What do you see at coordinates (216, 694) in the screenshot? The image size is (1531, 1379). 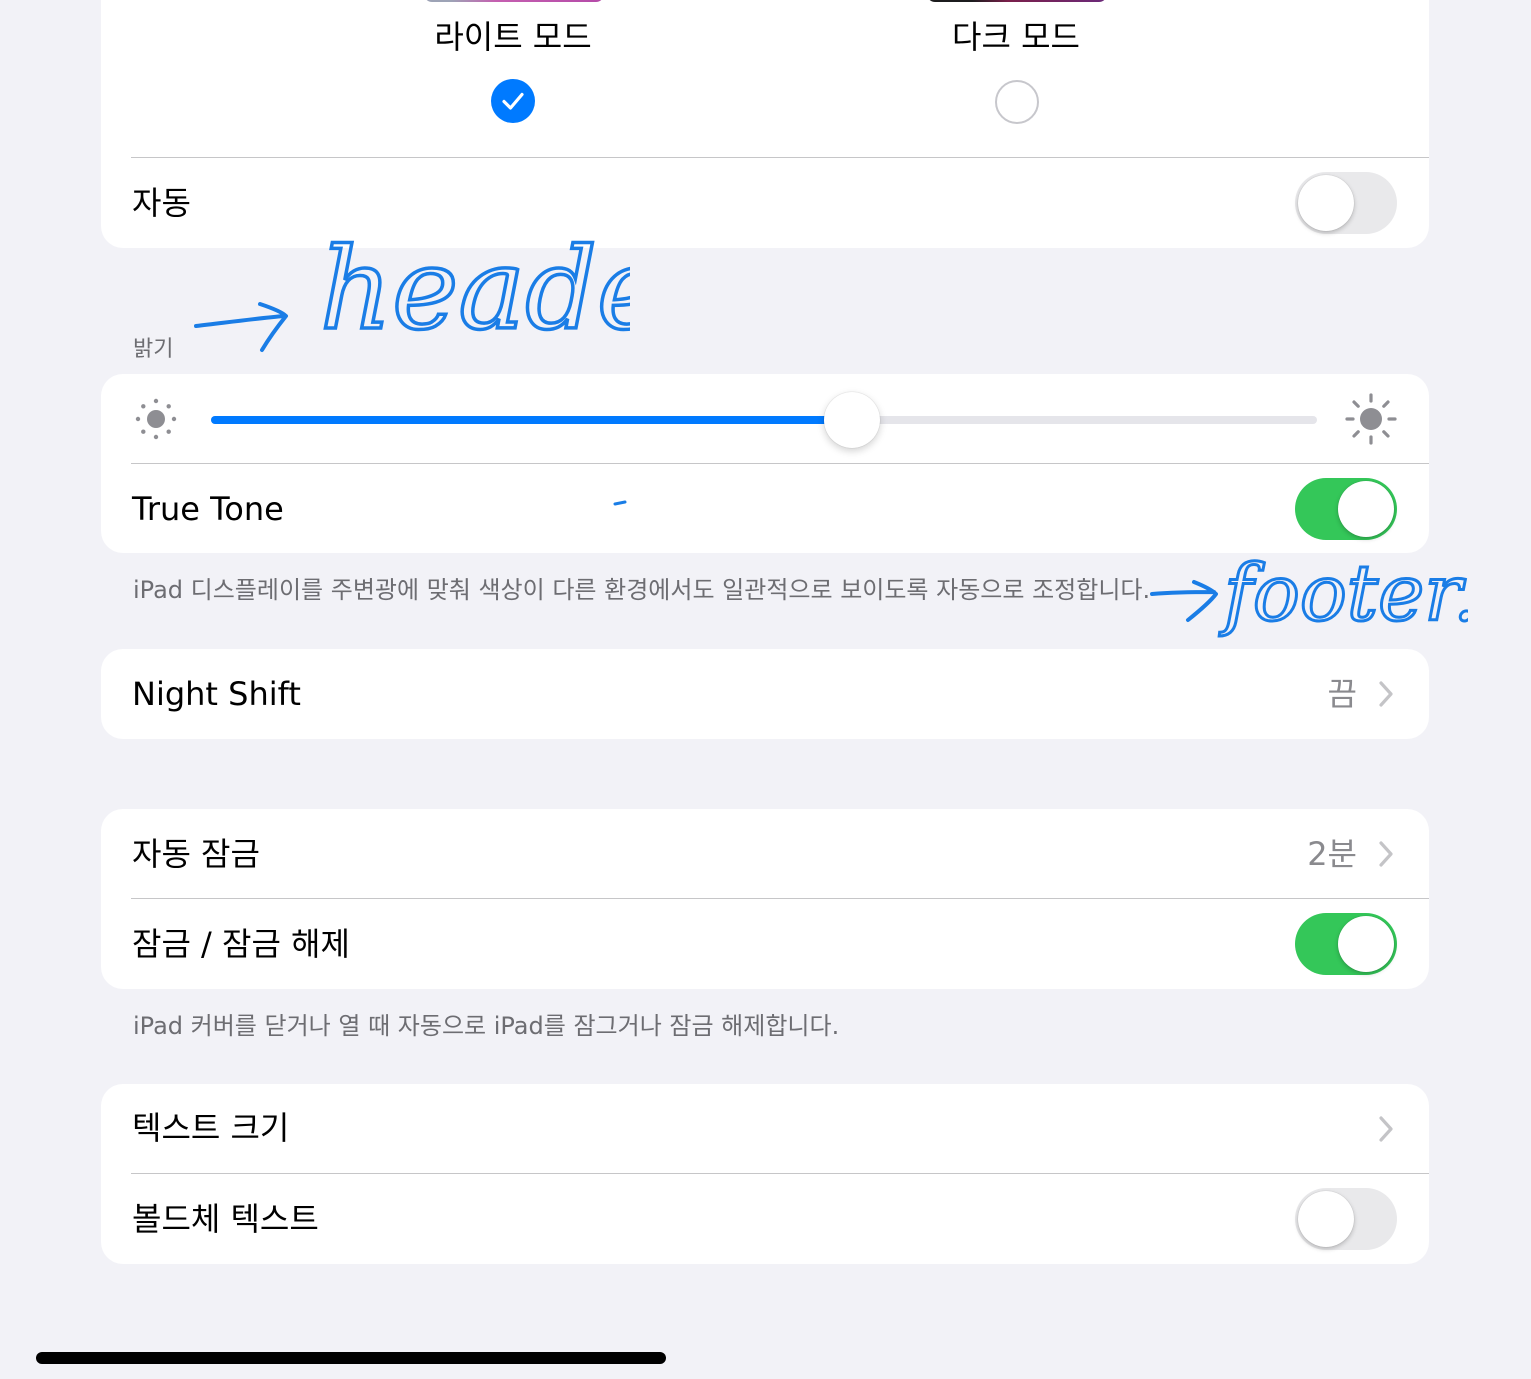 I see `night-shift-label: Night Shift` at bounding box center [216, 694].